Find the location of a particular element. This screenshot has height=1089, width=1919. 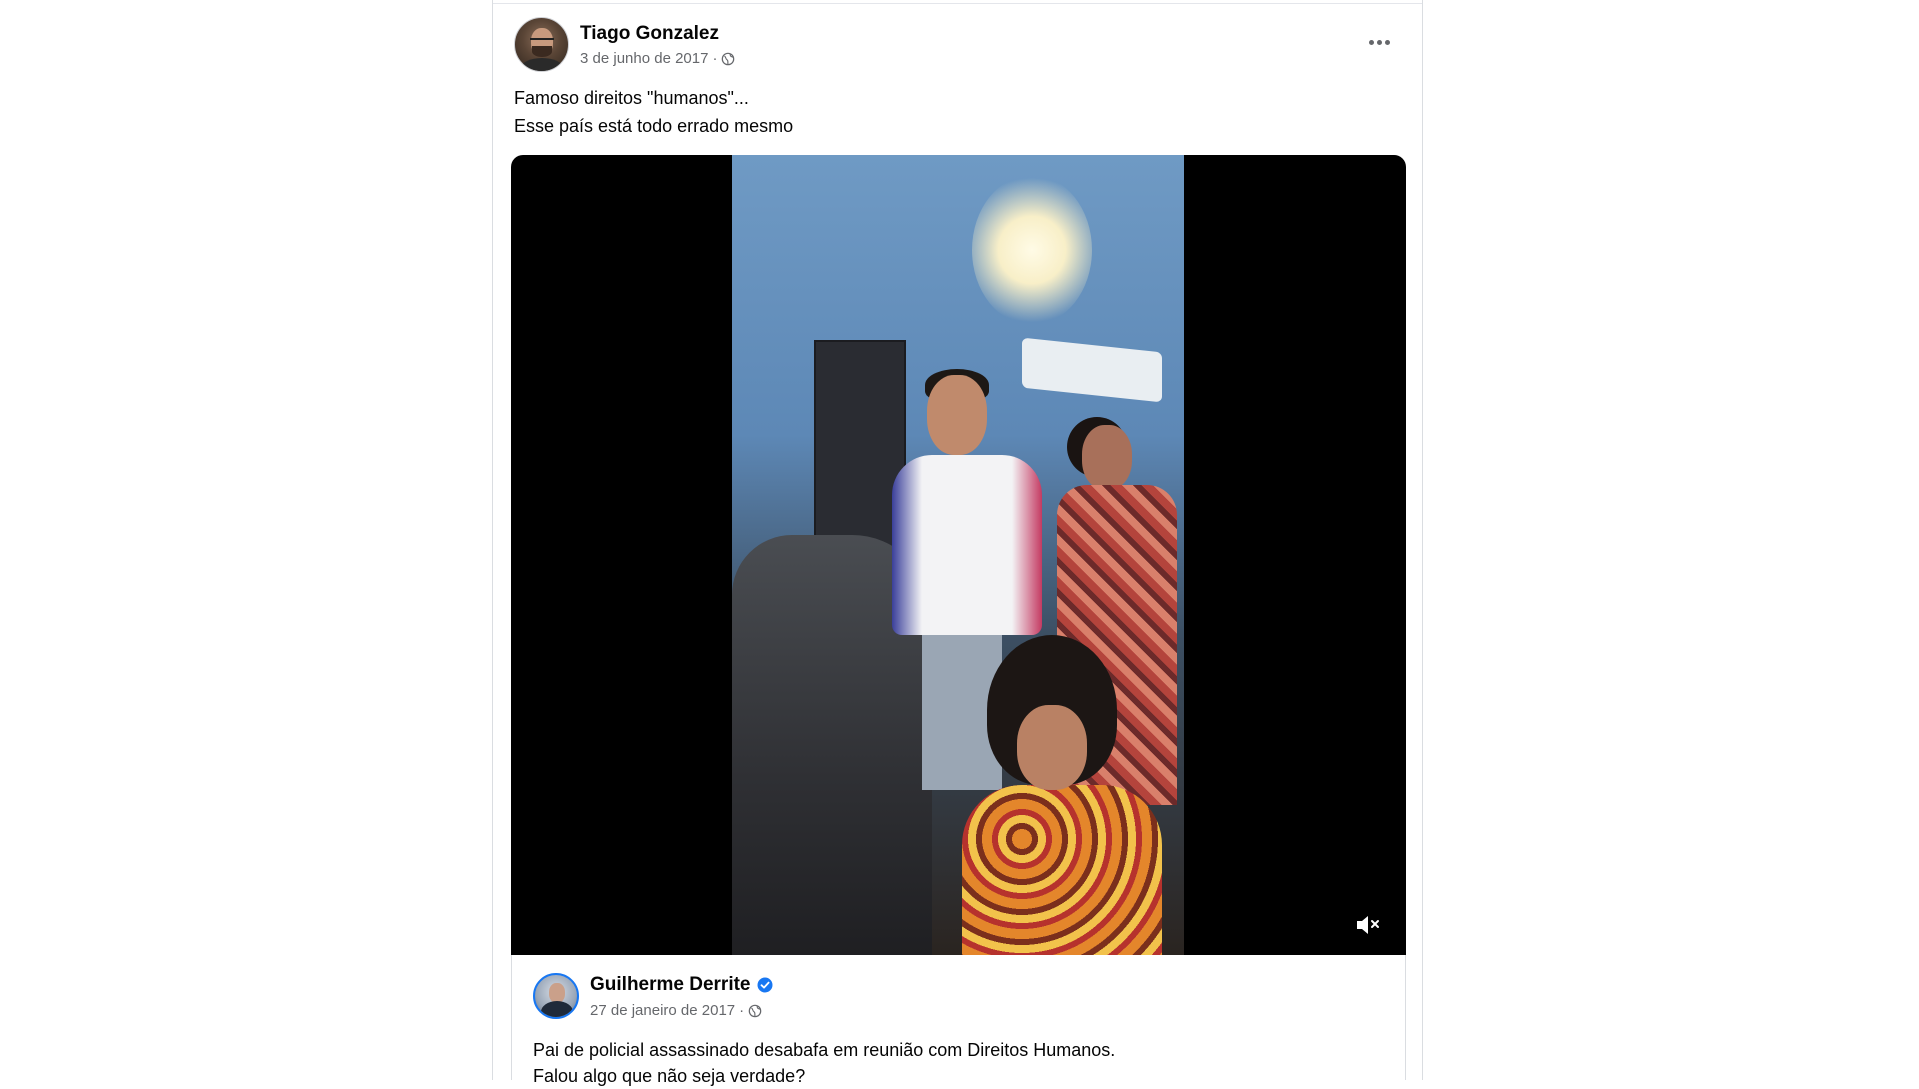

post-date: 3 de junho de 2017 is located at coordinates (644, 58).